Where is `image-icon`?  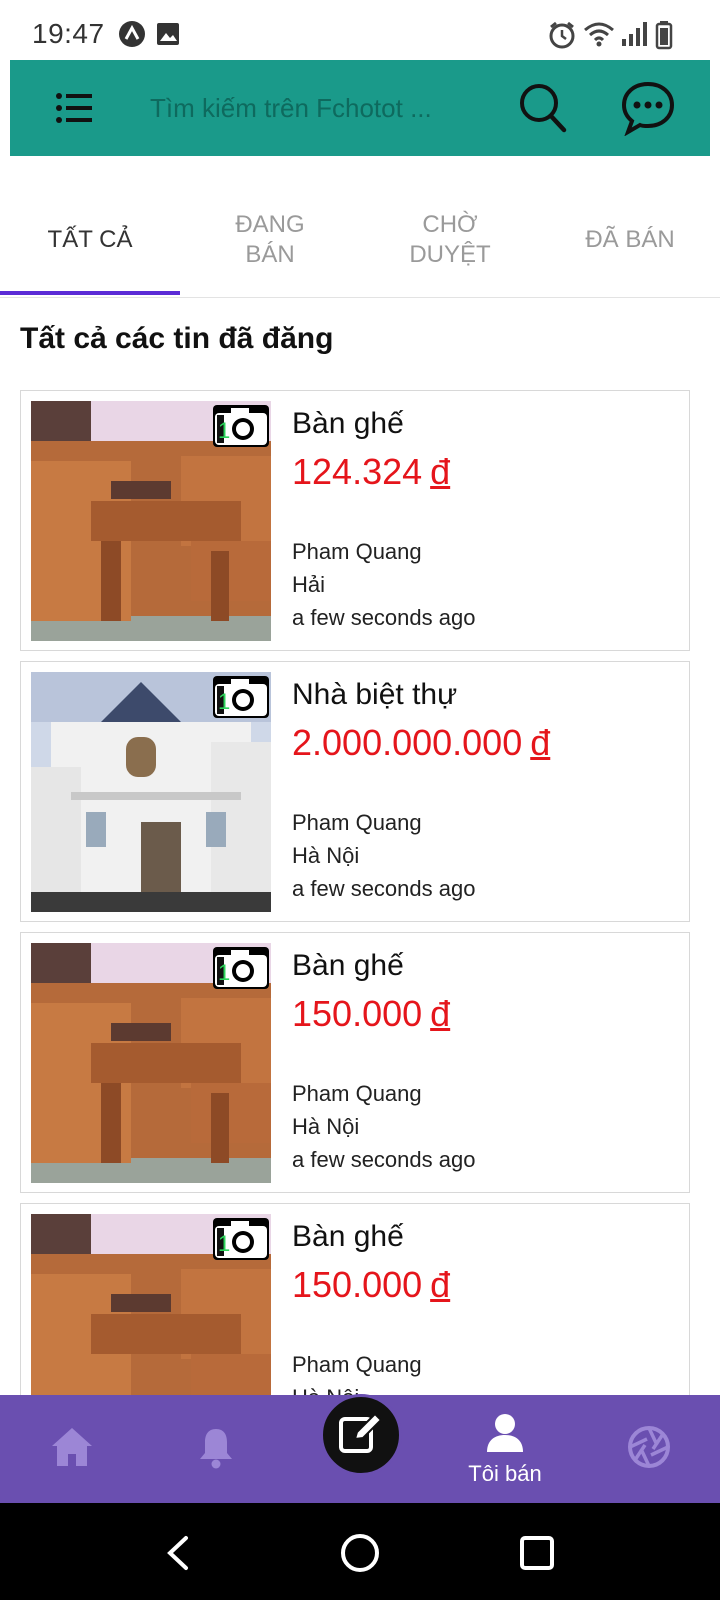 image-icon is located at coordinates (168, 36).